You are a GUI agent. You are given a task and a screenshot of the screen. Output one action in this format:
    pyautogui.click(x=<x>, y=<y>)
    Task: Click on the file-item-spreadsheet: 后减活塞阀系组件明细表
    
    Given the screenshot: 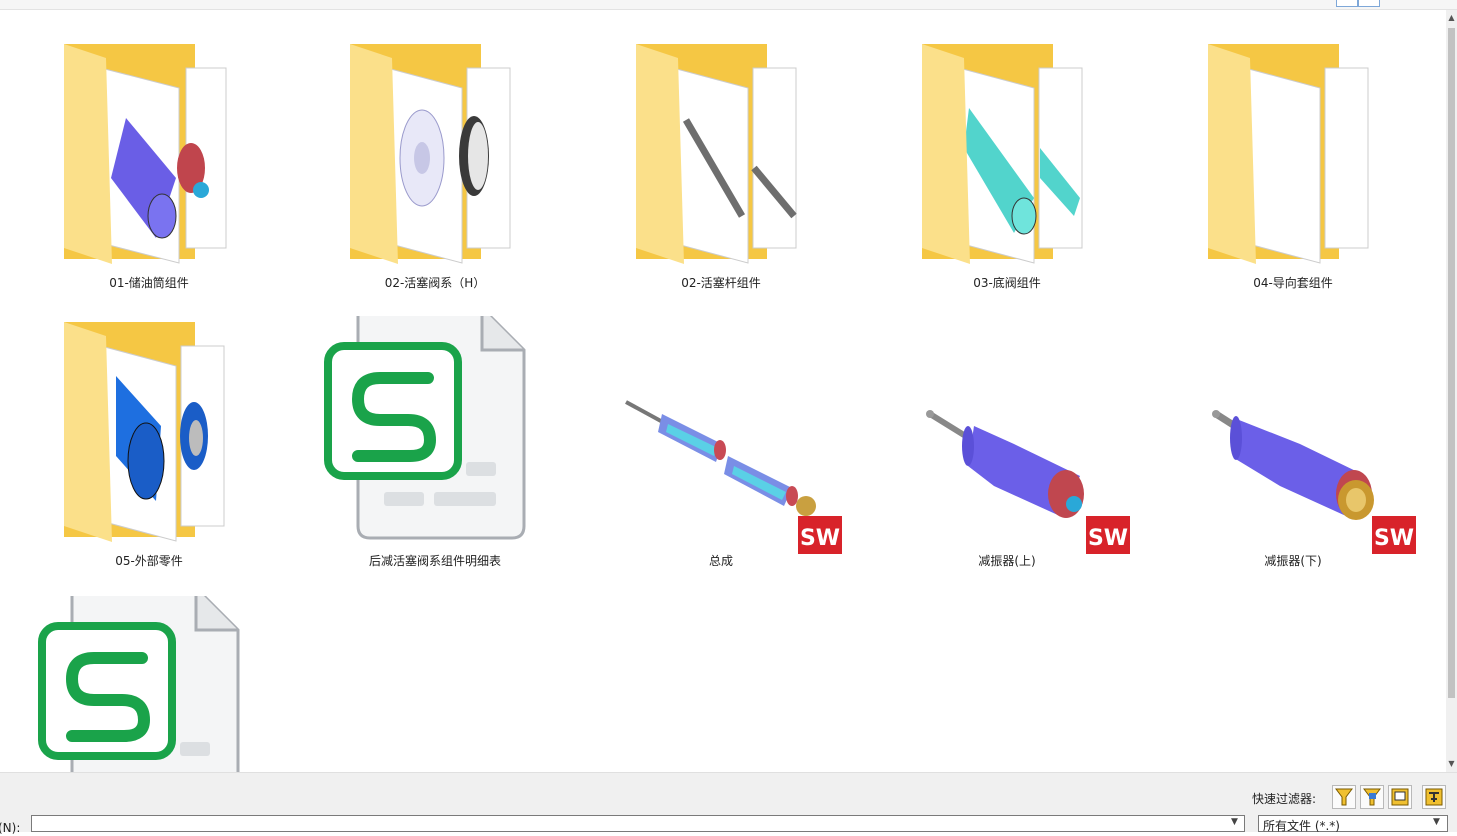 What is the action you would take?
    pyautogui.click(x=435, y=451)
    